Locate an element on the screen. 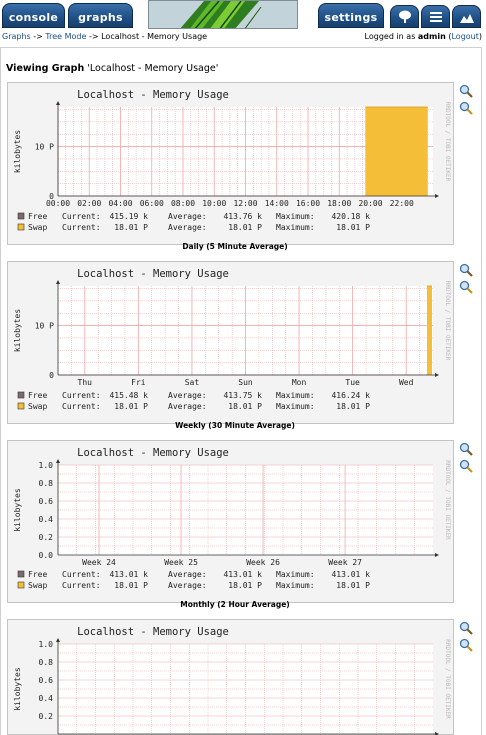 The width and height of the screenshot is (486, 735). x-tick-label: Fri is located at coordinates (138, 382).